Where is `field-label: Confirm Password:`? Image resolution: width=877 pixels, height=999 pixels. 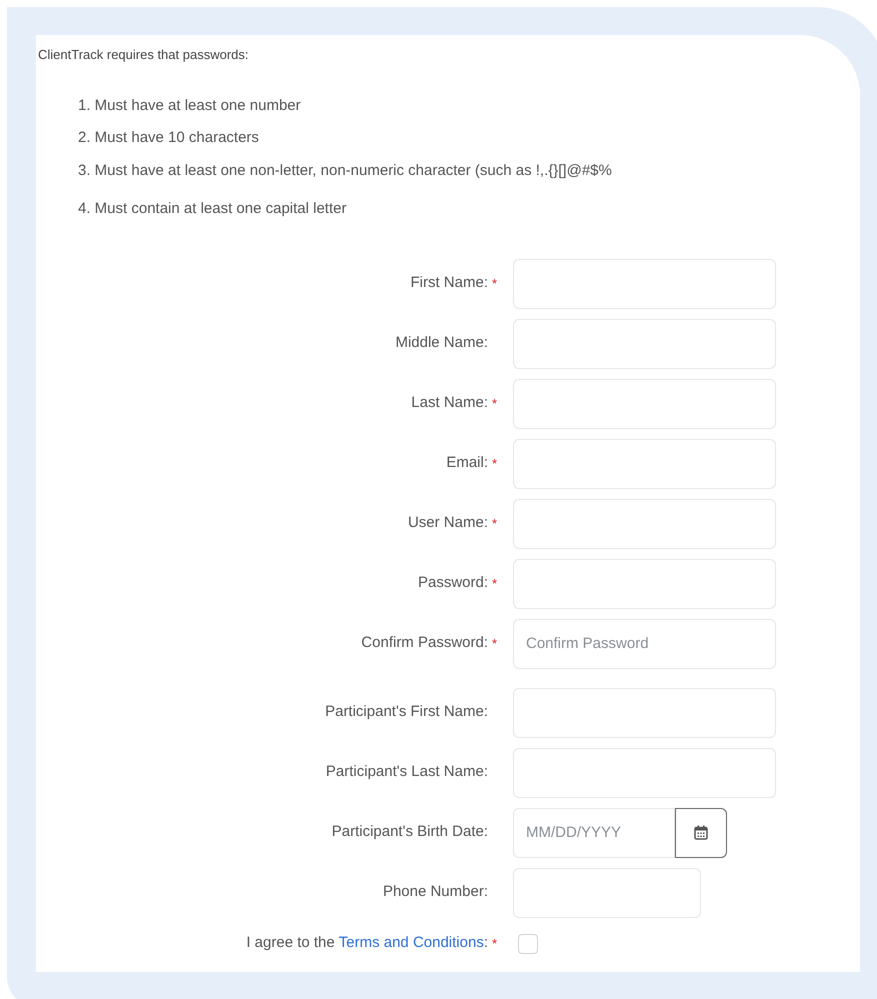 field-label: Confirm Password: is located at coordinates (424, 643).